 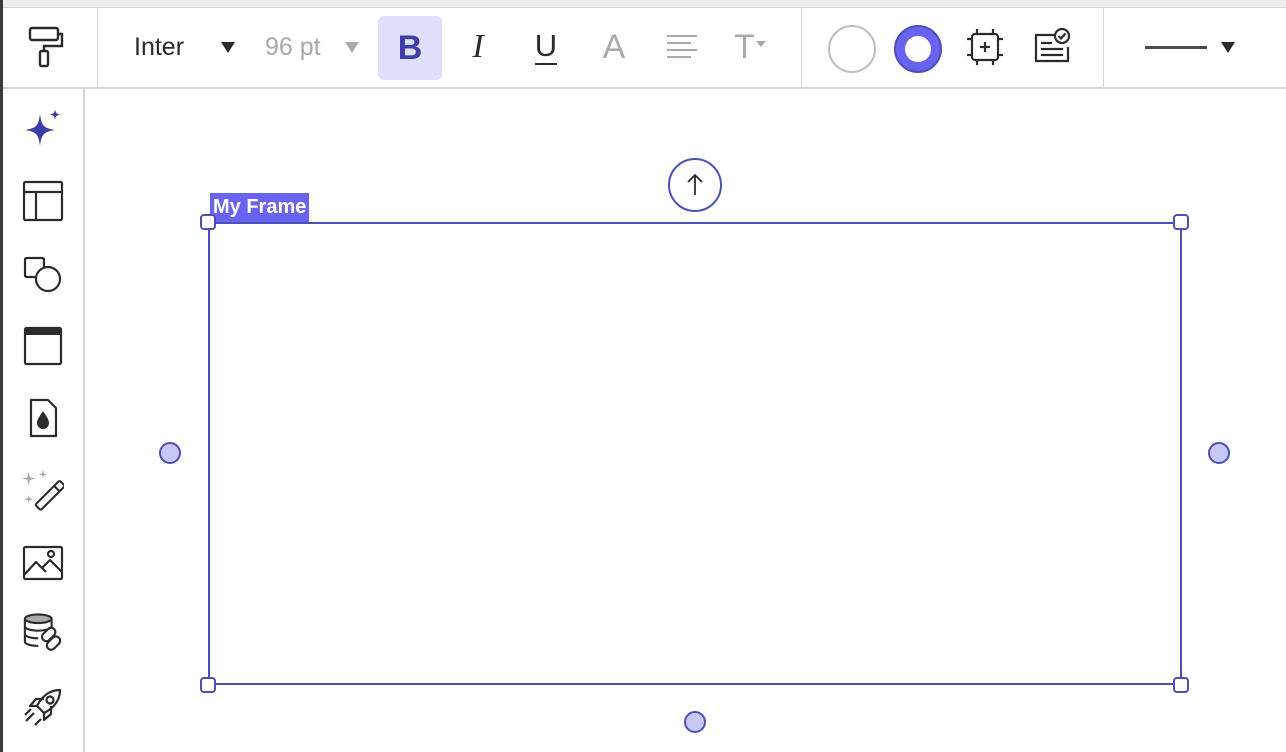 I want to click on fill-circle-icon, so click(x=852, y=49).